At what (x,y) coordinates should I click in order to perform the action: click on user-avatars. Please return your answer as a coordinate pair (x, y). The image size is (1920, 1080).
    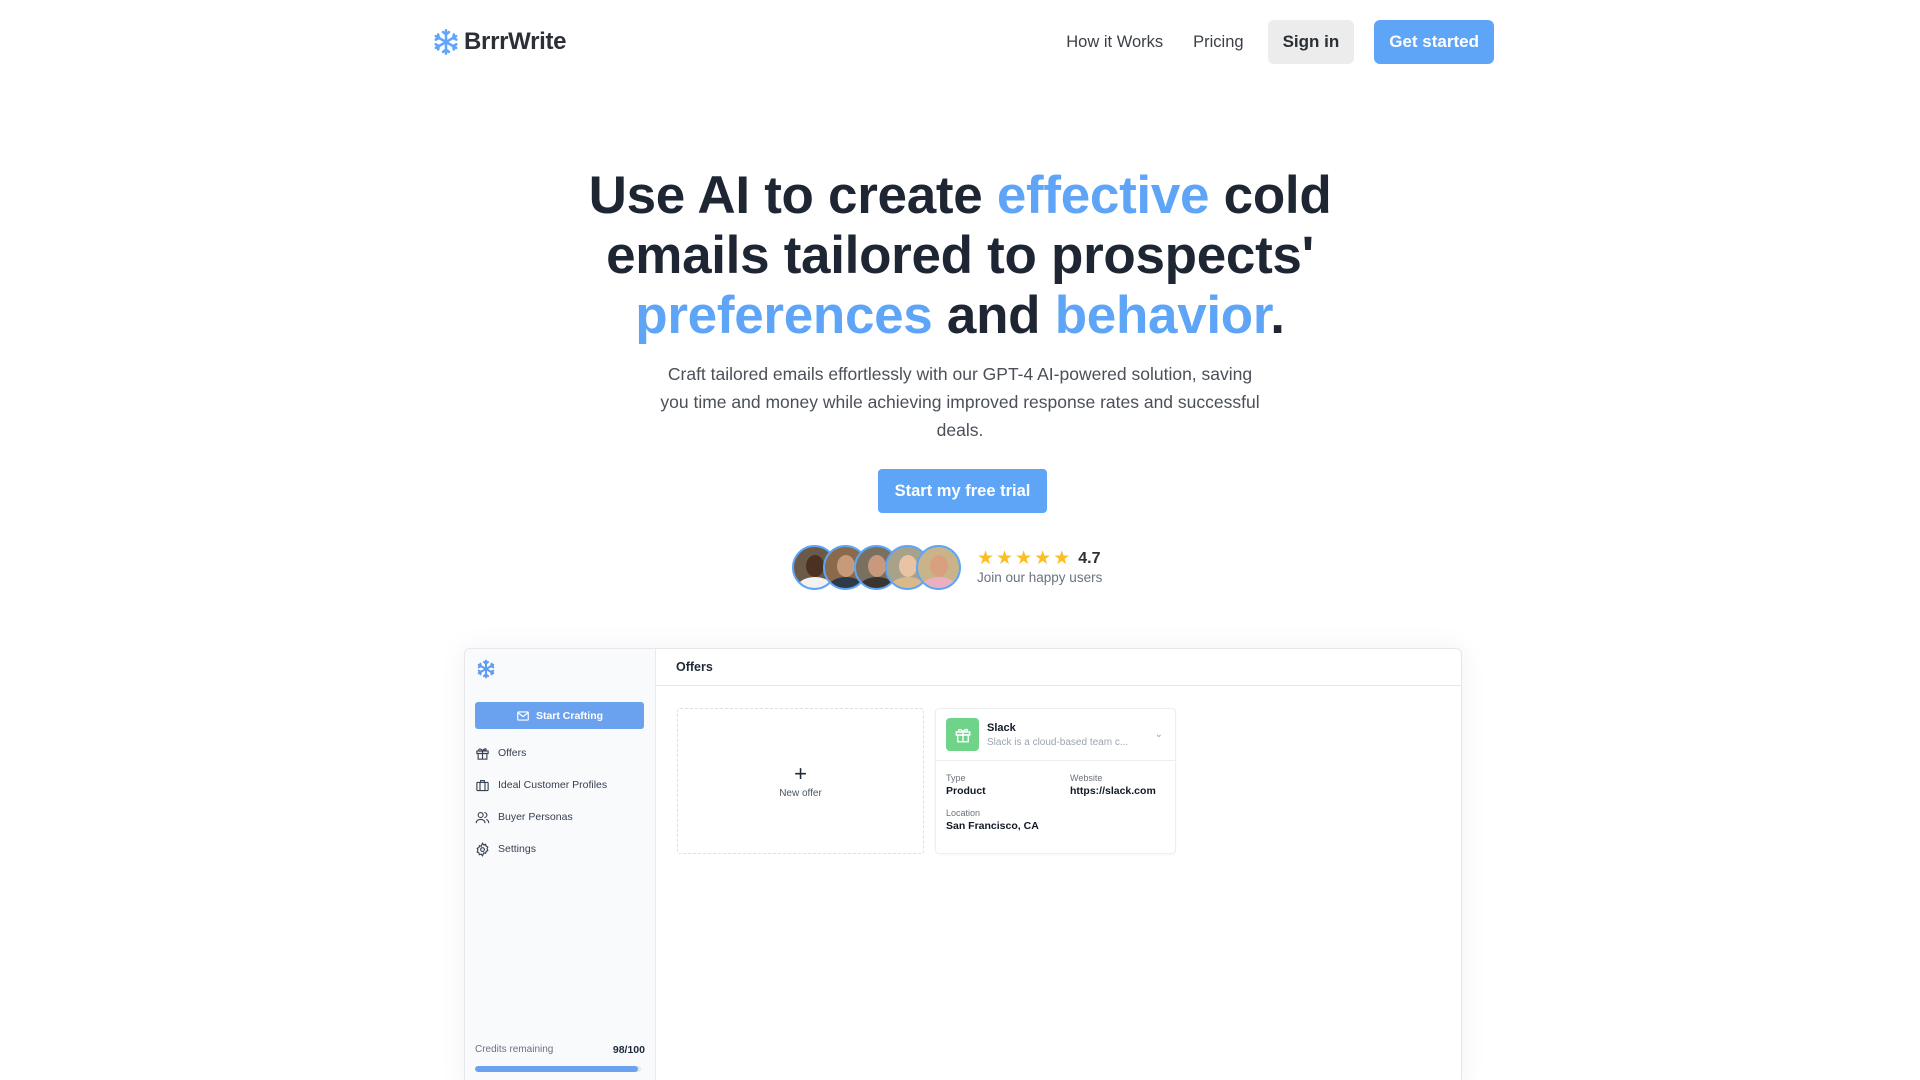
    Looking at the image, I should click on (876, 567).